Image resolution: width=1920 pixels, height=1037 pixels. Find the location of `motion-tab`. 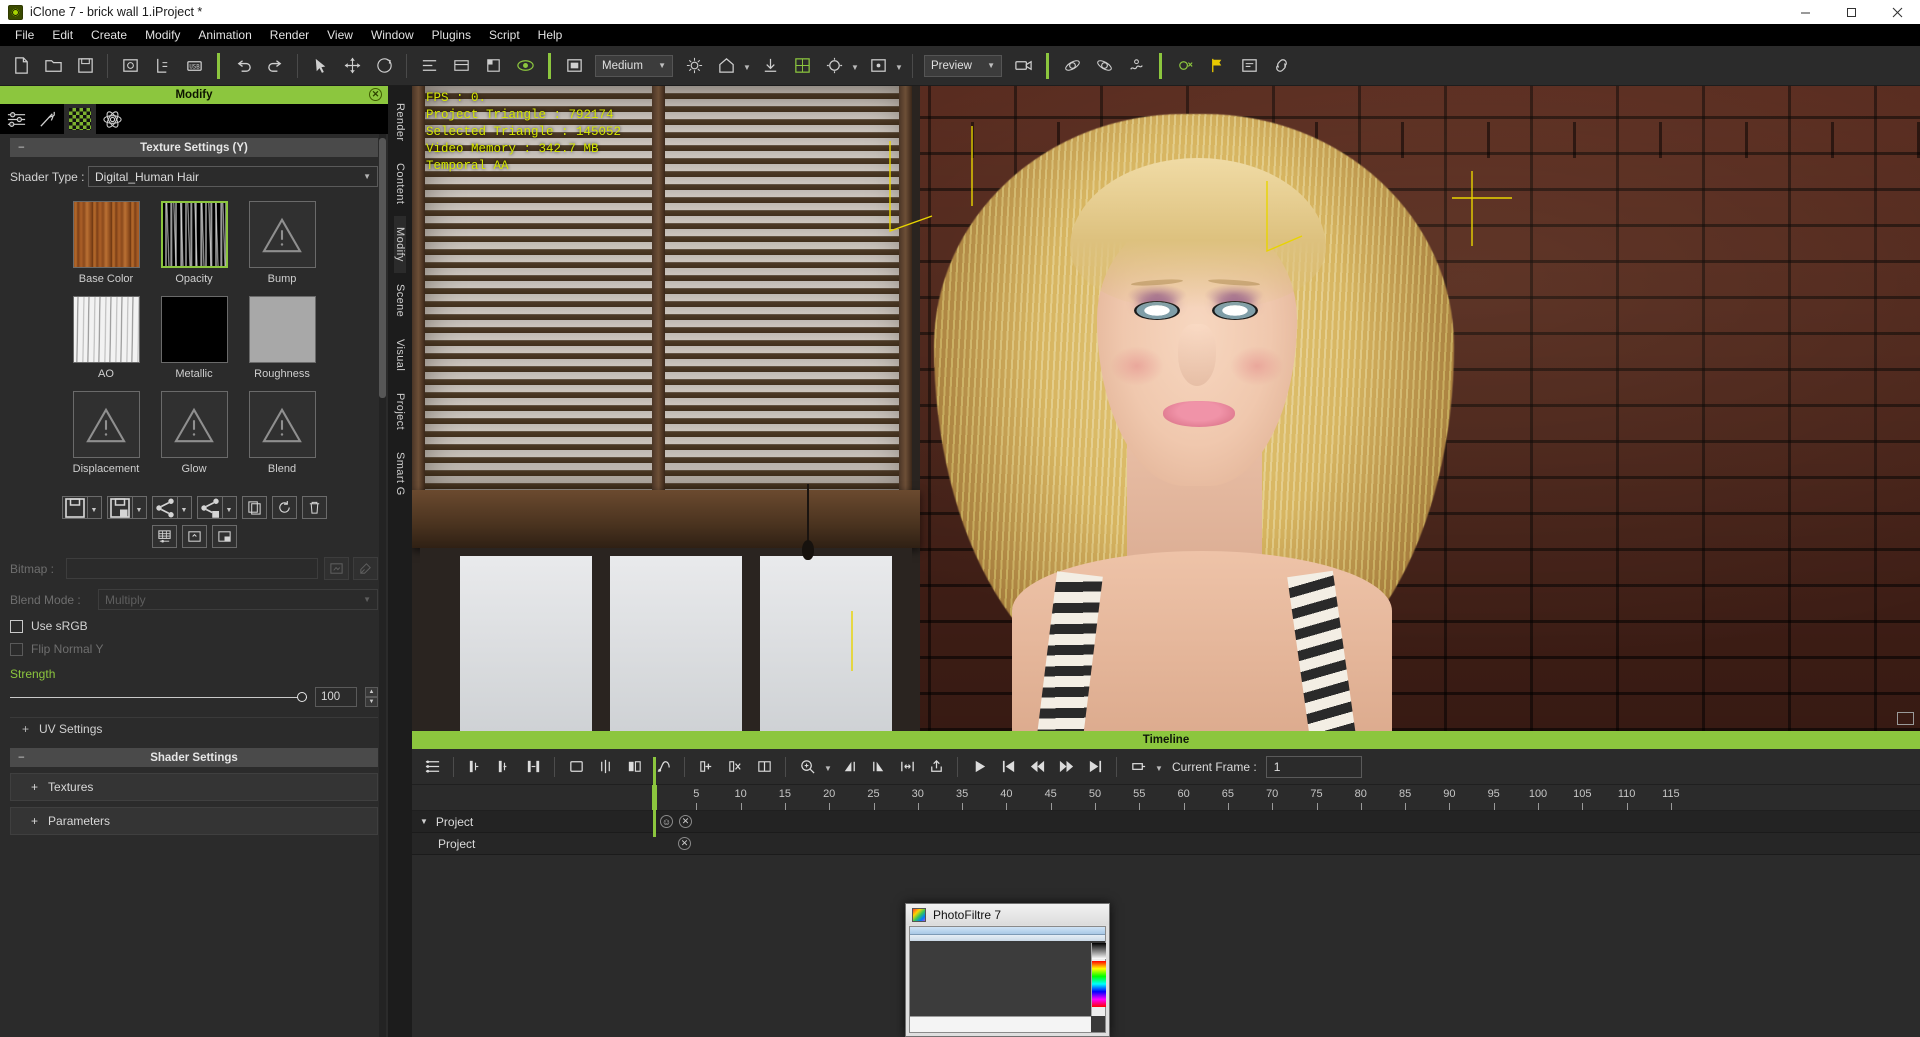

motion-tab is located at coordinates (48, 119).